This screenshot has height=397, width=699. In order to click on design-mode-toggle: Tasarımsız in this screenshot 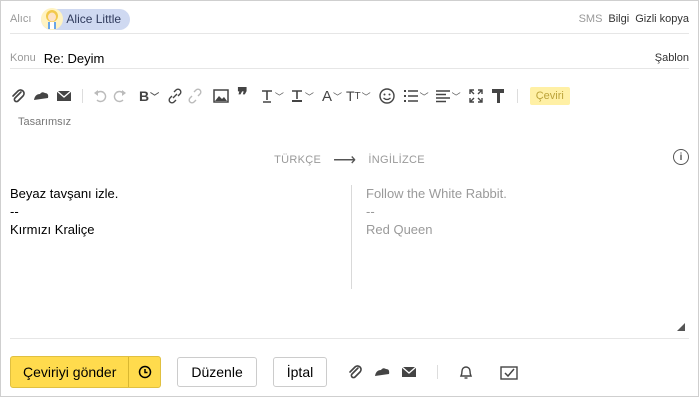, I will do `click(44, 122)`.